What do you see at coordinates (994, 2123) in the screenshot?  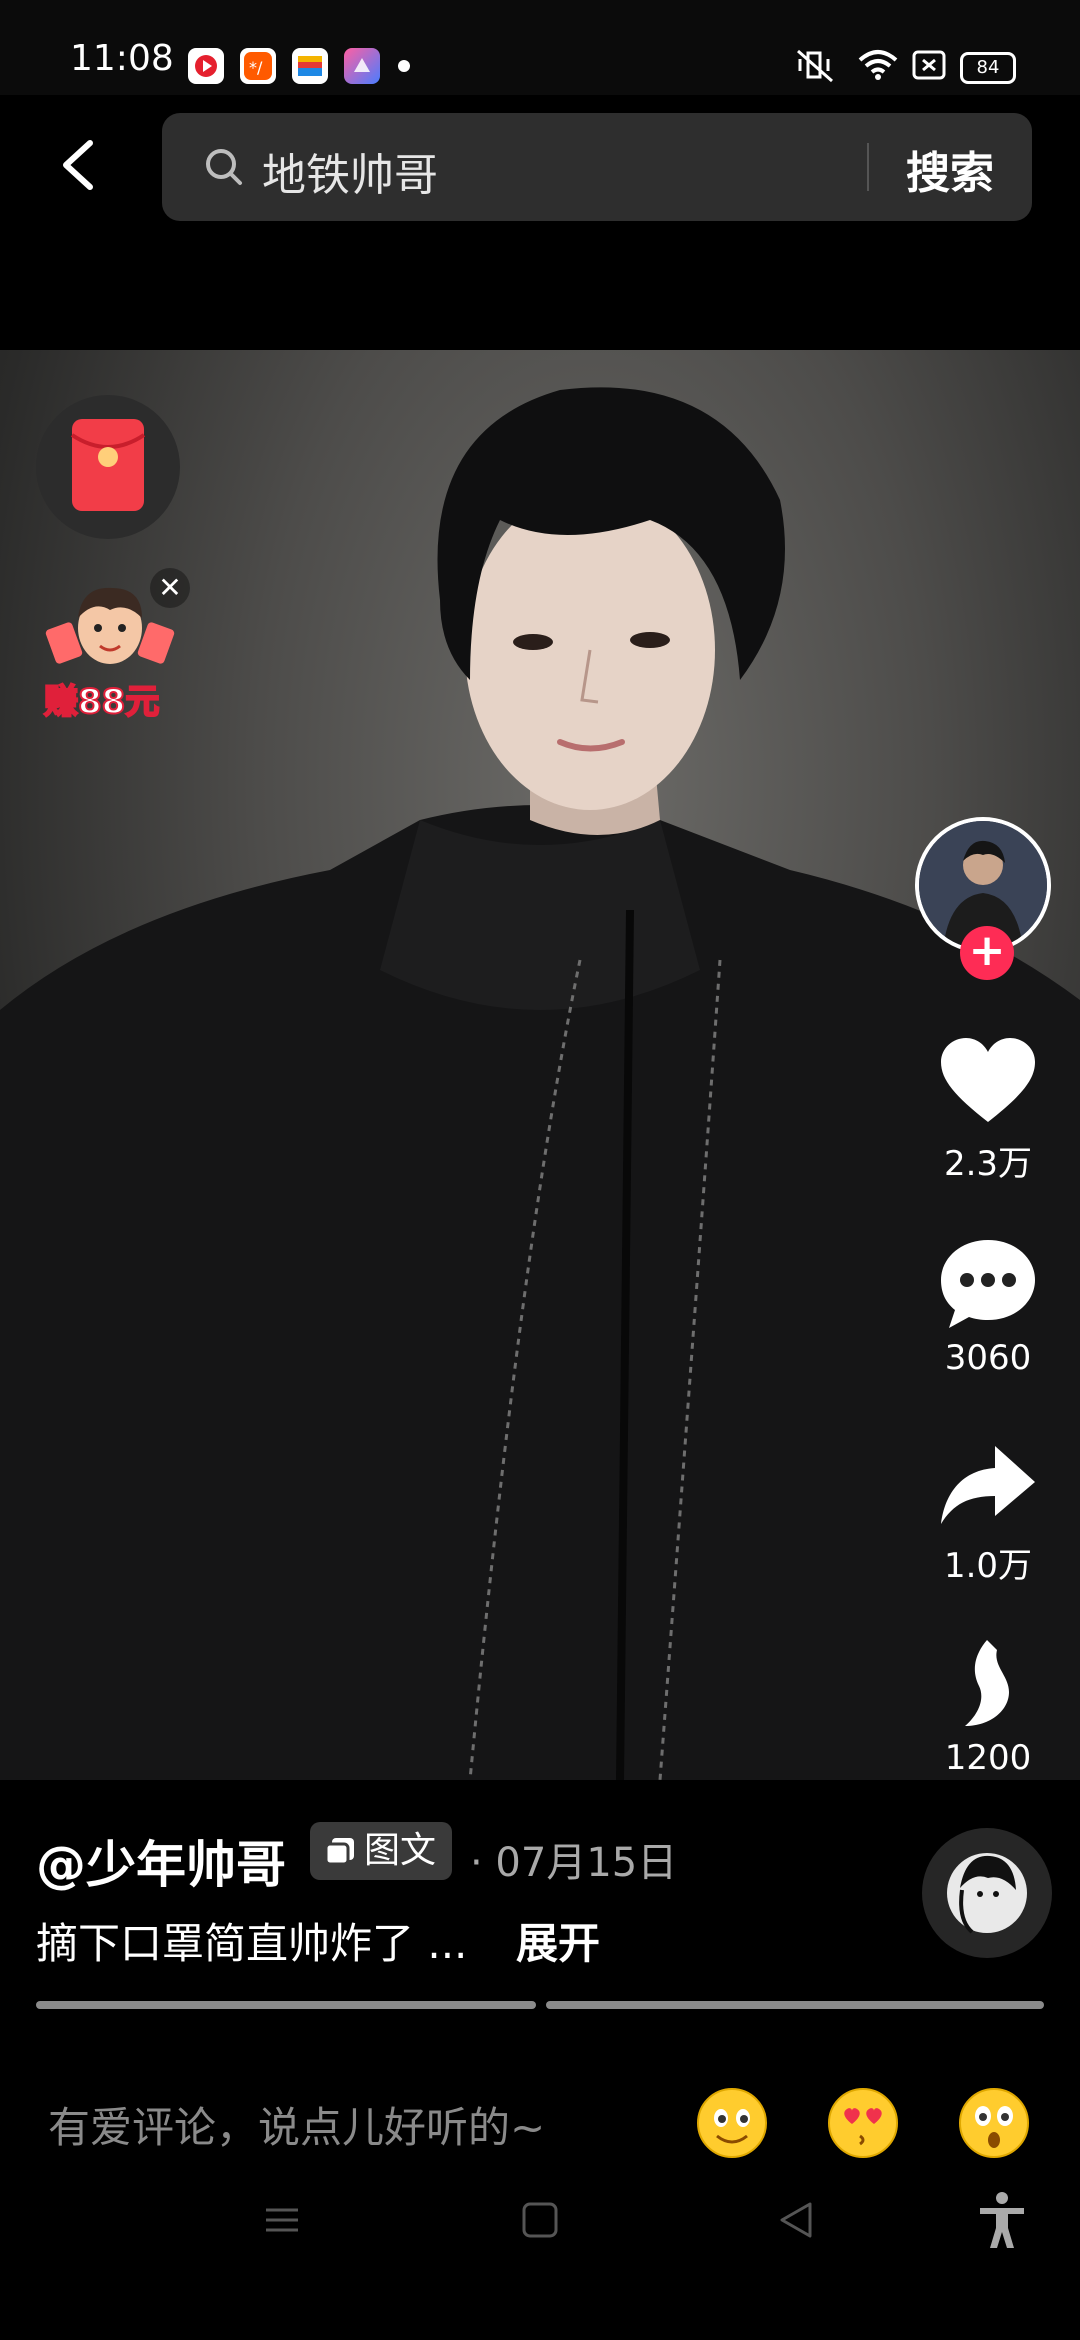 I see `surprised-emoji` at bounding box center [994, 2123].